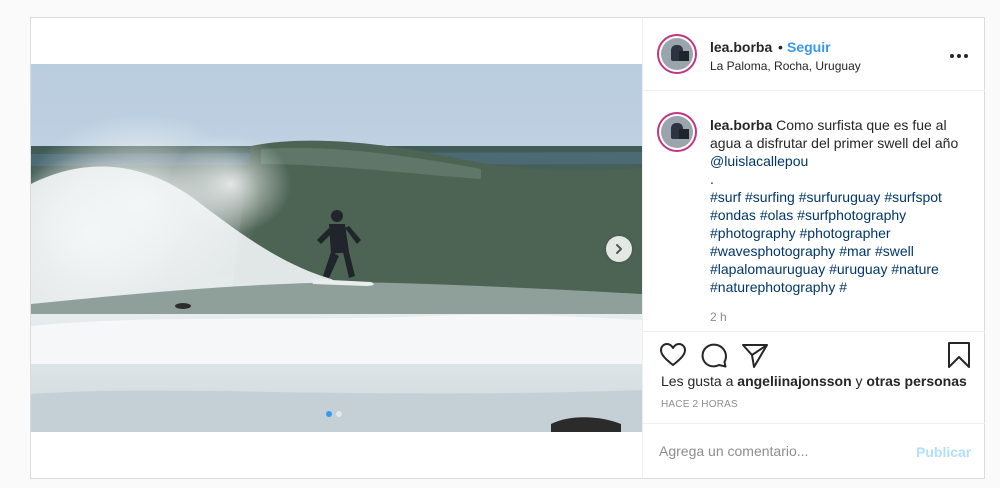 The image size is (1000, 488). What do you see at coordinates (809, 47) in the screenshot?
I see `follow-button: Seguir` at bounding box center [809, 47].